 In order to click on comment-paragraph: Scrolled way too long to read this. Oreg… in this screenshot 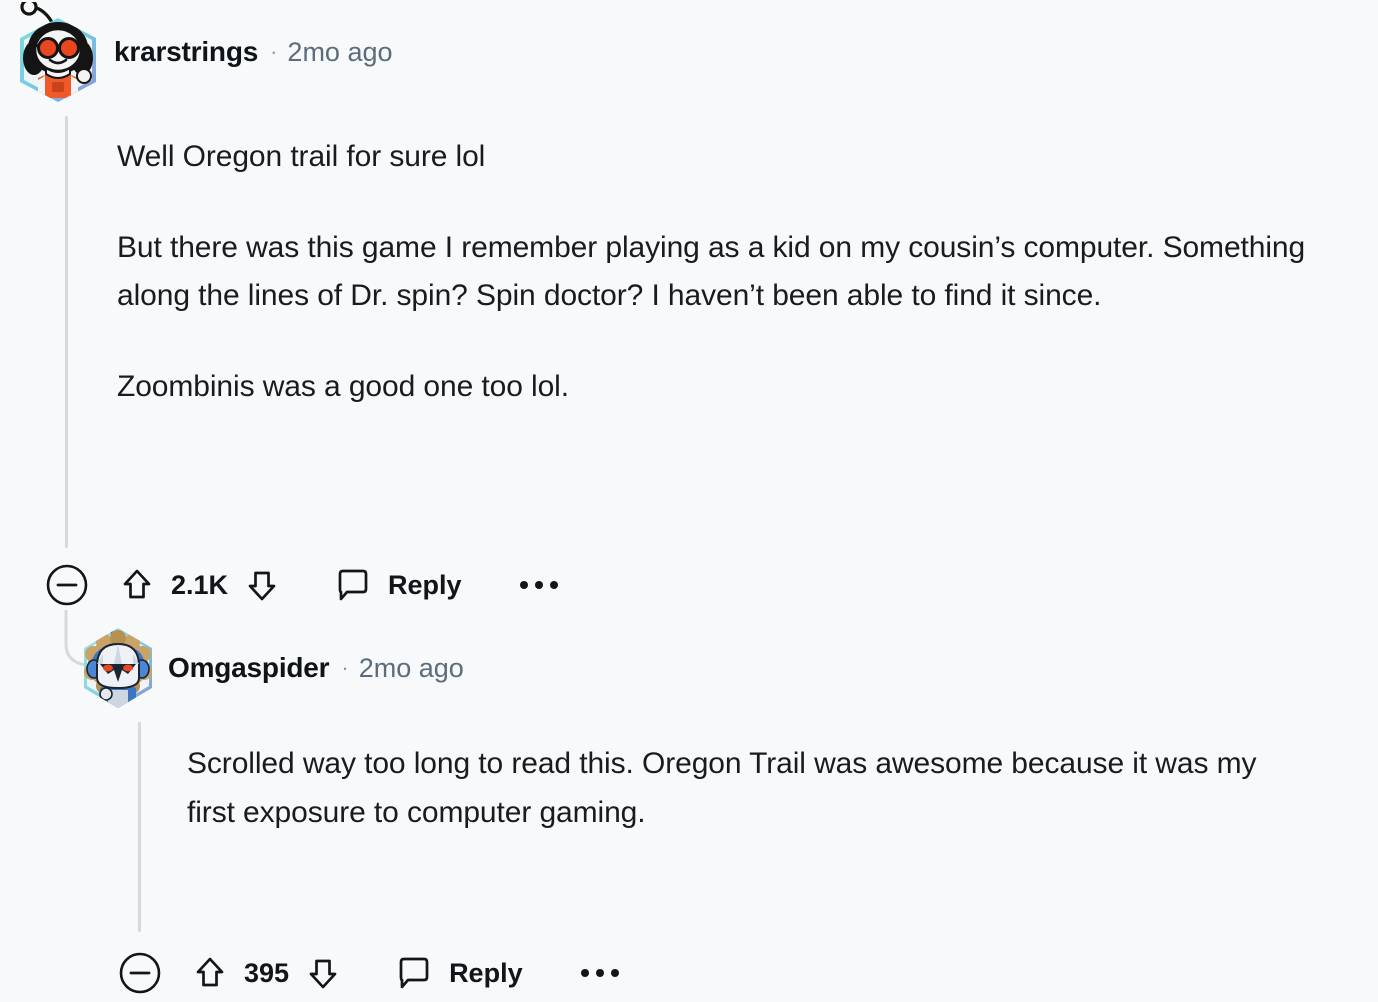, I will do `click(722, 788)`.